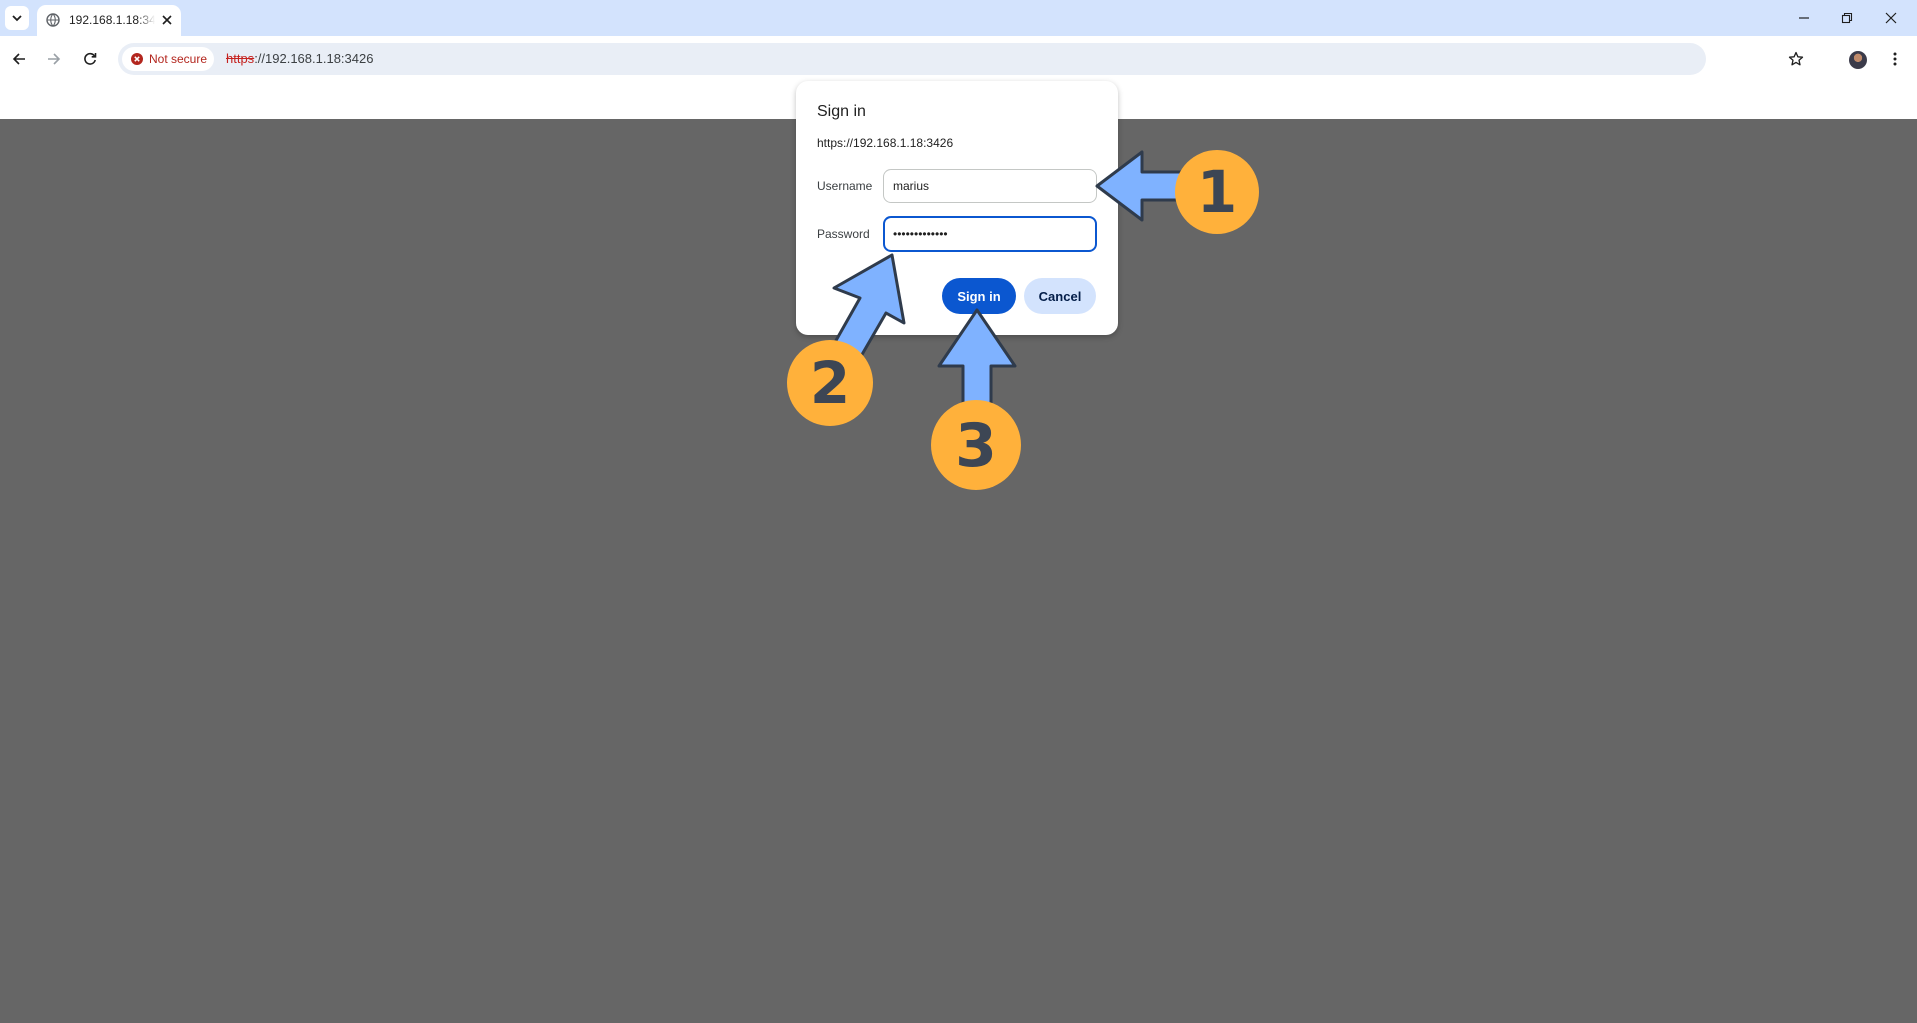  I want to click on forward-button, so click(54, 59).